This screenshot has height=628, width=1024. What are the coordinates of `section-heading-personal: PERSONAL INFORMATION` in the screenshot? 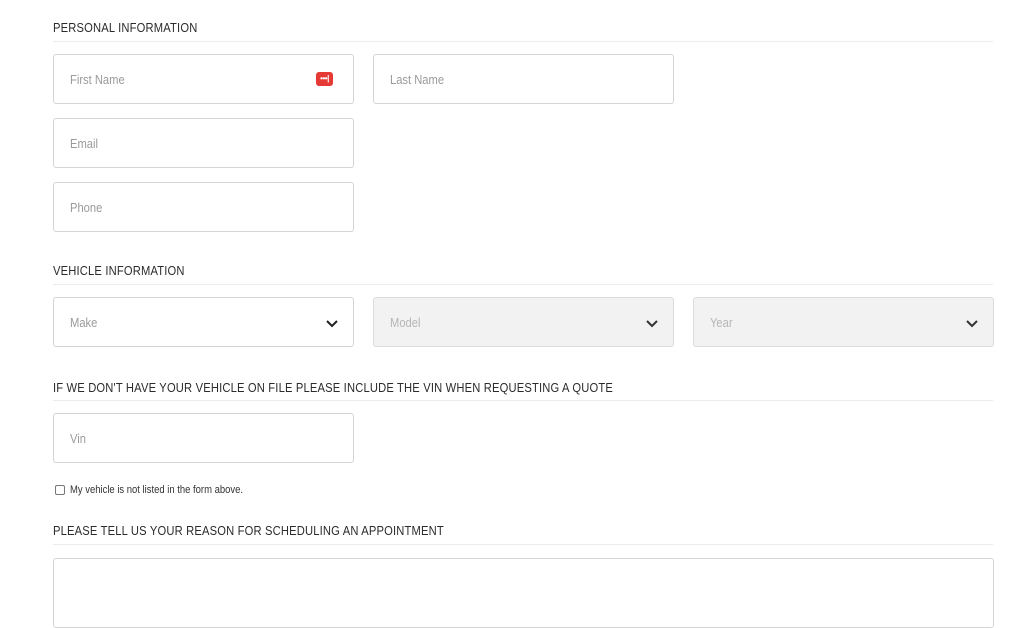 It's located at (125, 27).